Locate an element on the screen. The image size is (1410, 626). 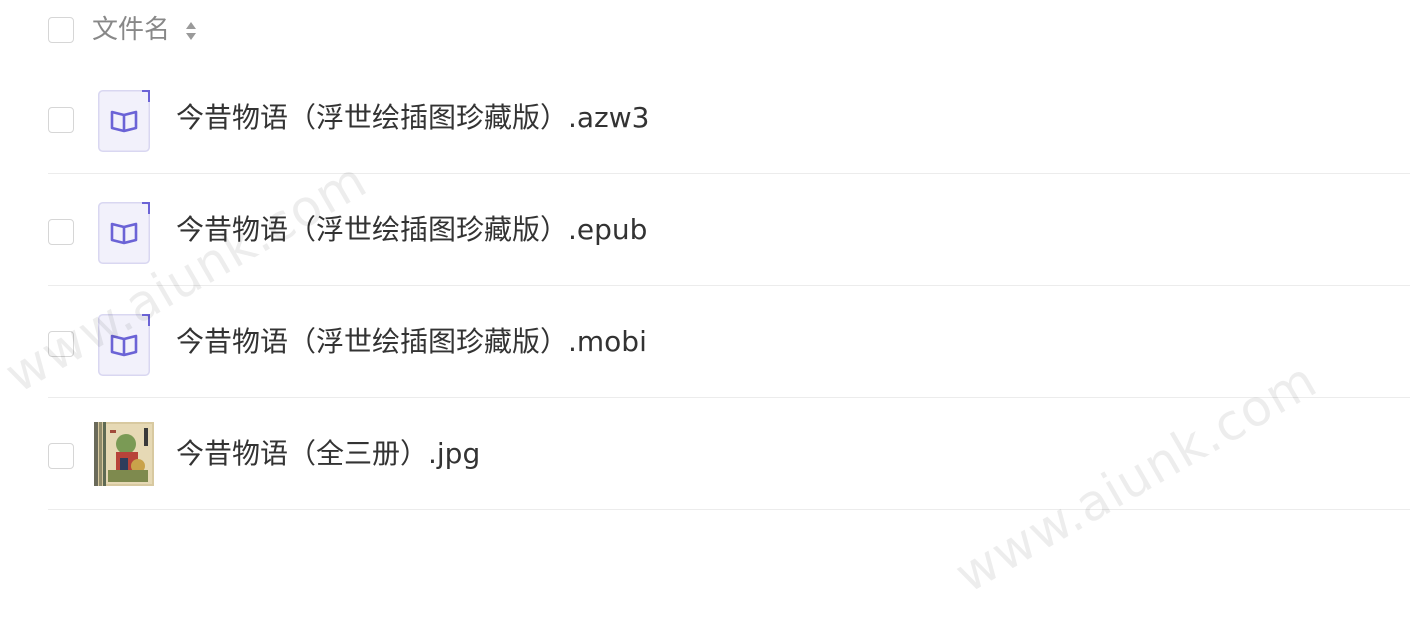
list-header: 文件名 is located at coordinates (705, 31).